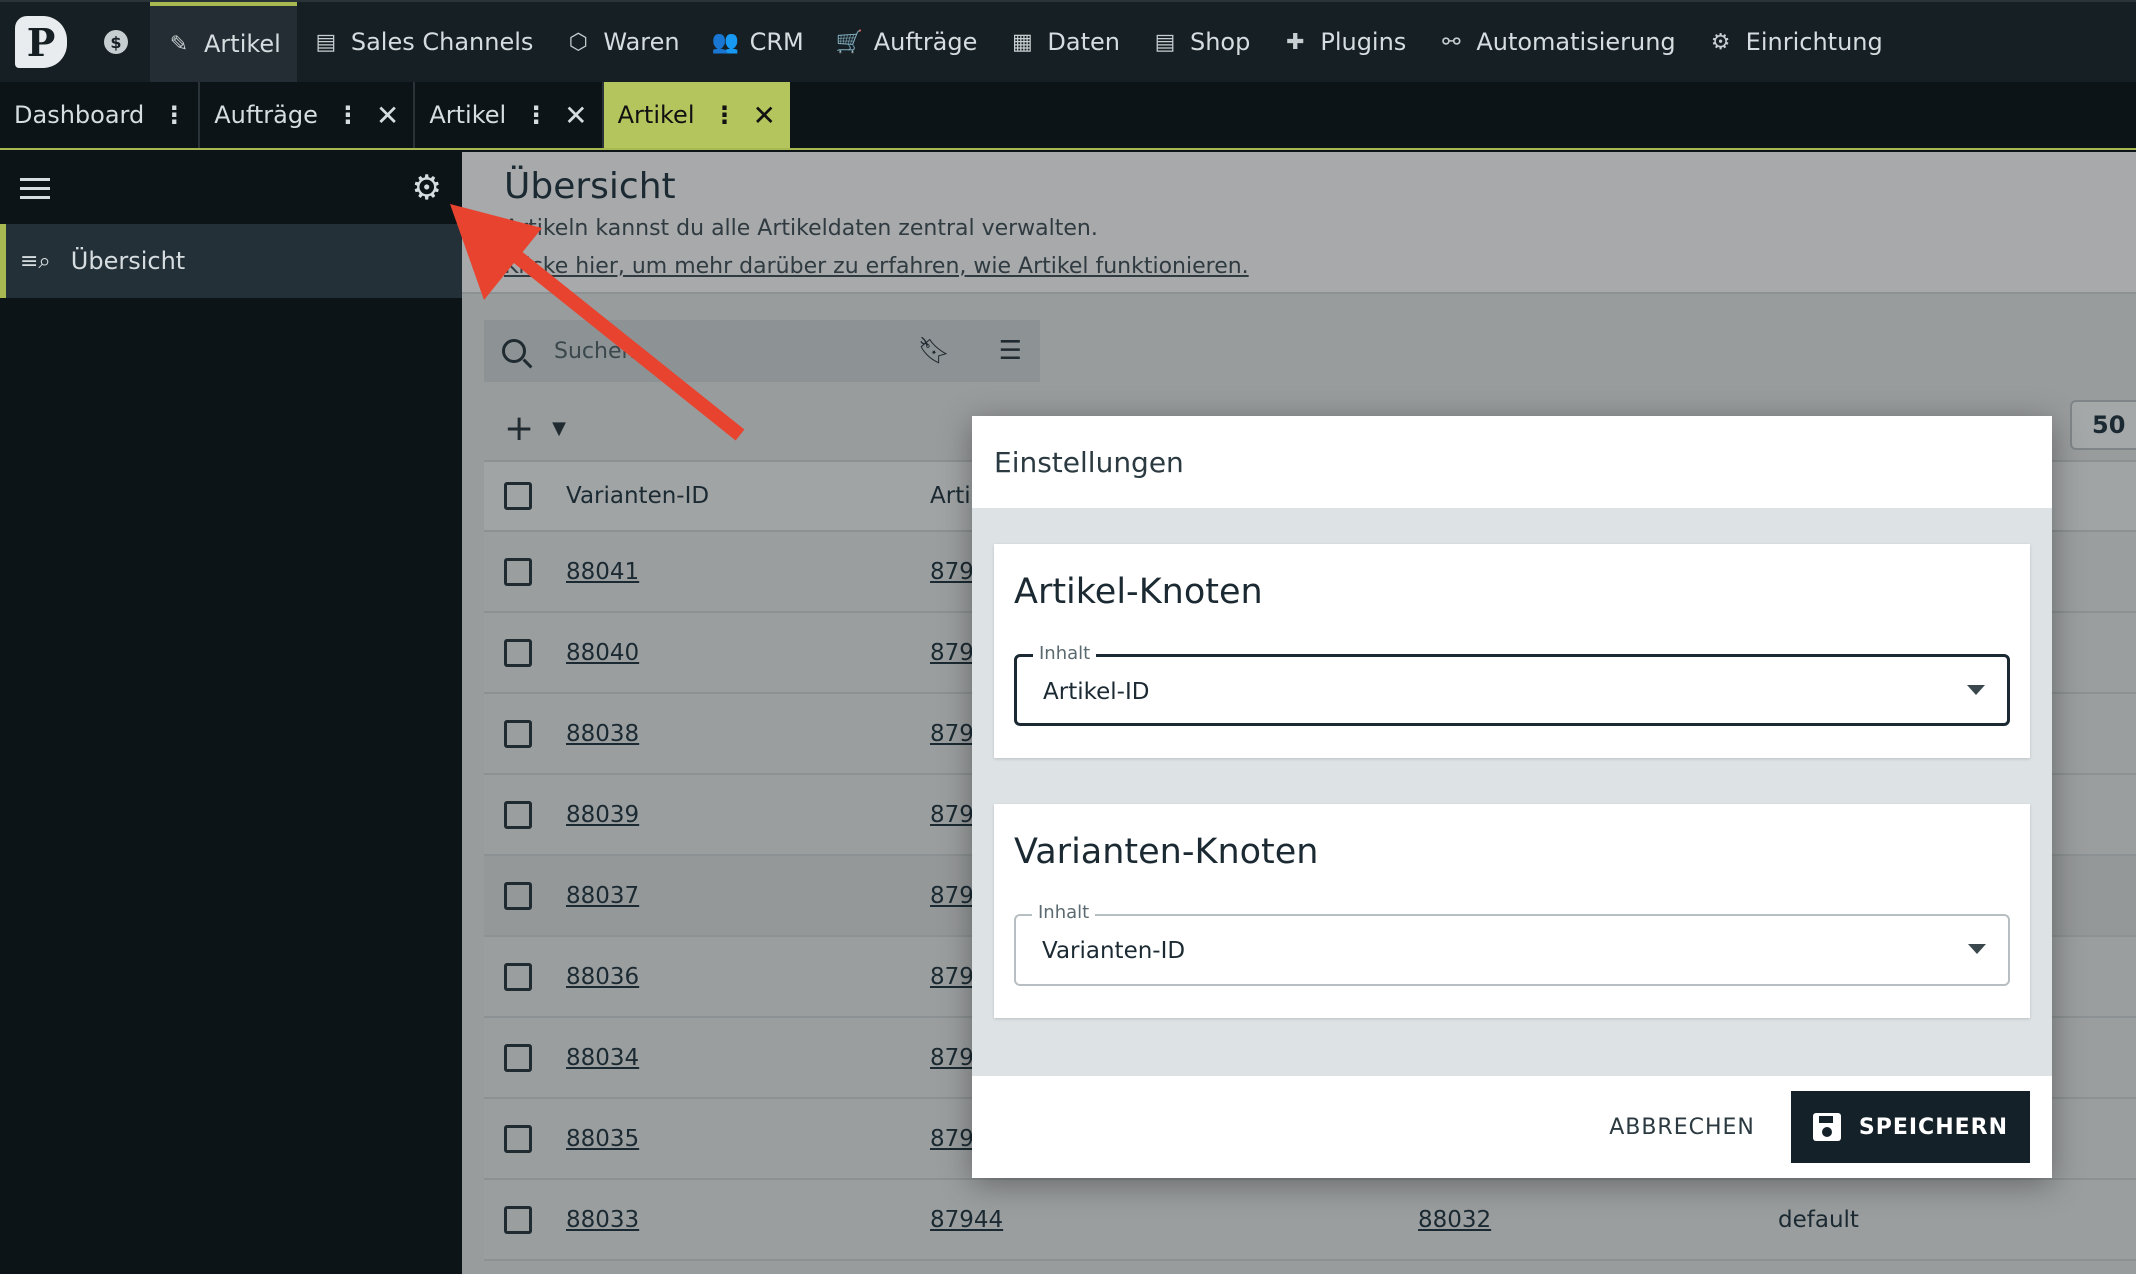 The height and width of the screenshot is (1274, 2136). What do you see at coordinates (79, 115) in the screenshot?
I see `tab-label: Dashboard` at bounding box center [79, 115].